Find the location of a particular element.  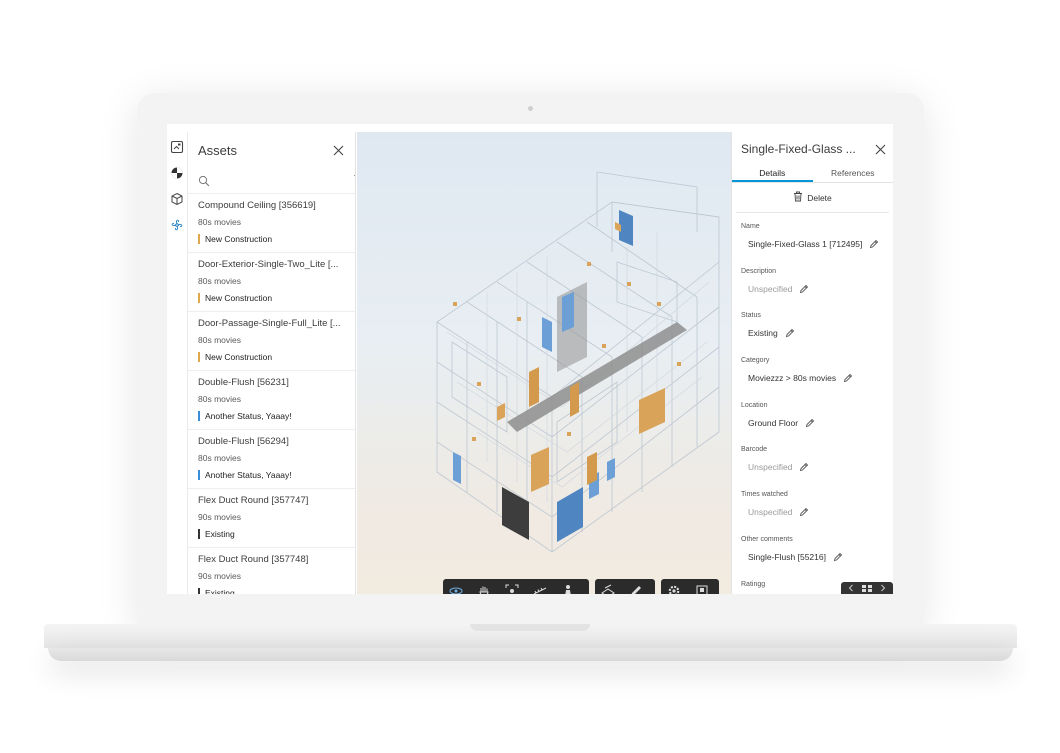

detail-field: Category Moviezzz > 80s movies is located at coordinates (812, 369).